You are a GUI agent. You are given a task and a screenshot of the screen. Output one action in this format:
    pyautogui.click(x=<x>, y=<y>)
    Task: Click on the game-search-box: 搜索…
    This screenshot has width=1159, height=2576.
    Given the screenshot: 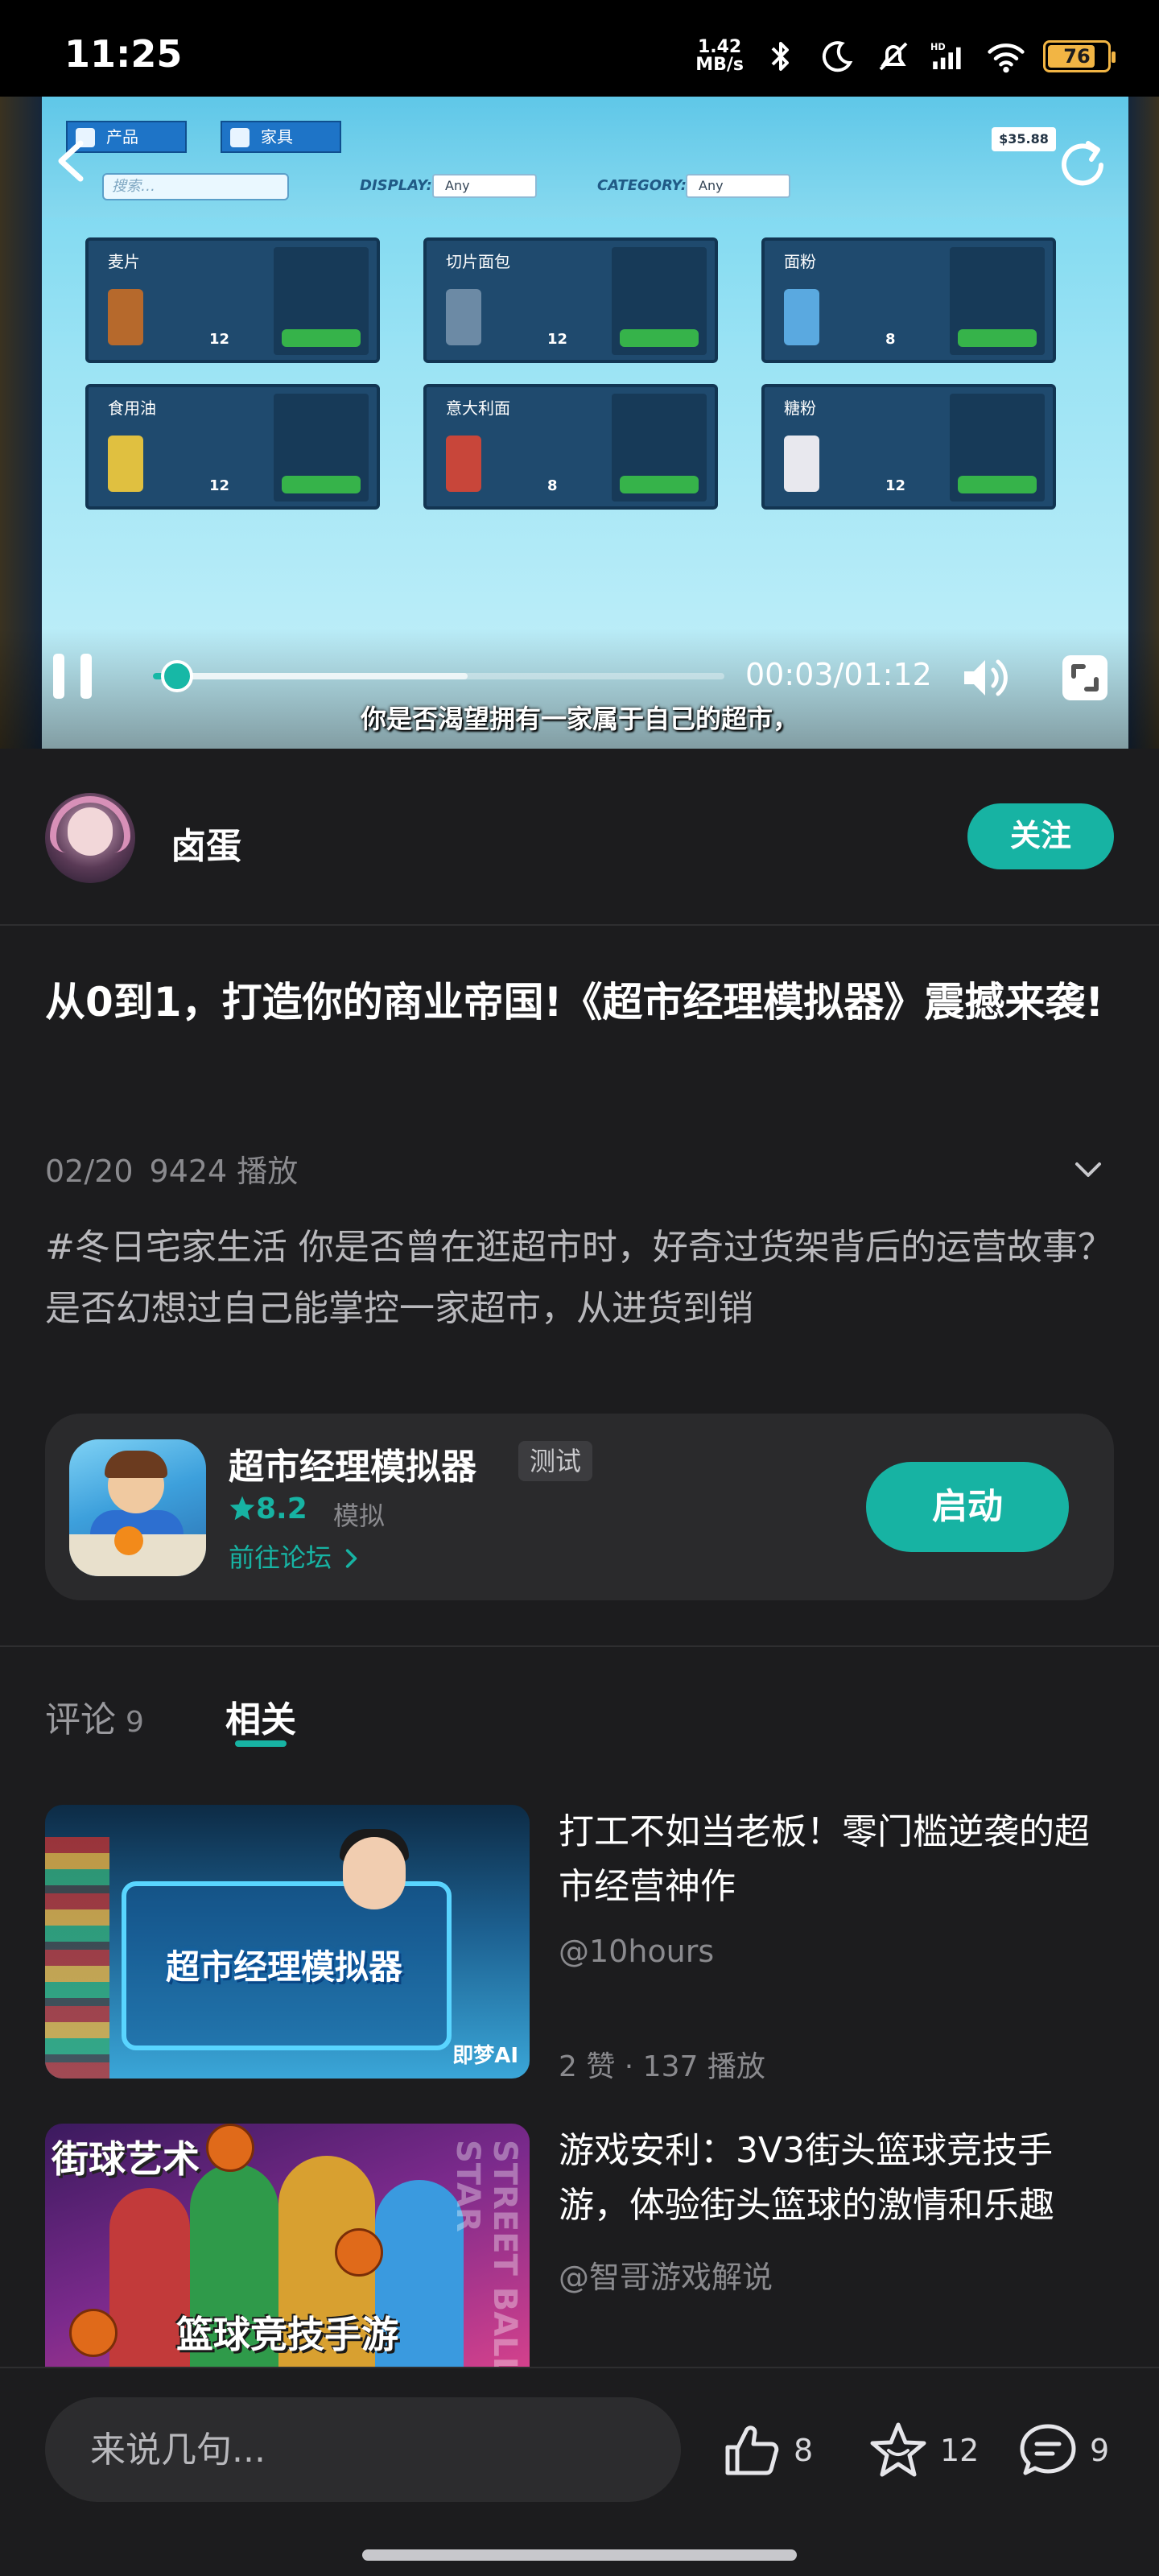 What is the action you would take?
    pyautogui.click(x=195, y=186)
    